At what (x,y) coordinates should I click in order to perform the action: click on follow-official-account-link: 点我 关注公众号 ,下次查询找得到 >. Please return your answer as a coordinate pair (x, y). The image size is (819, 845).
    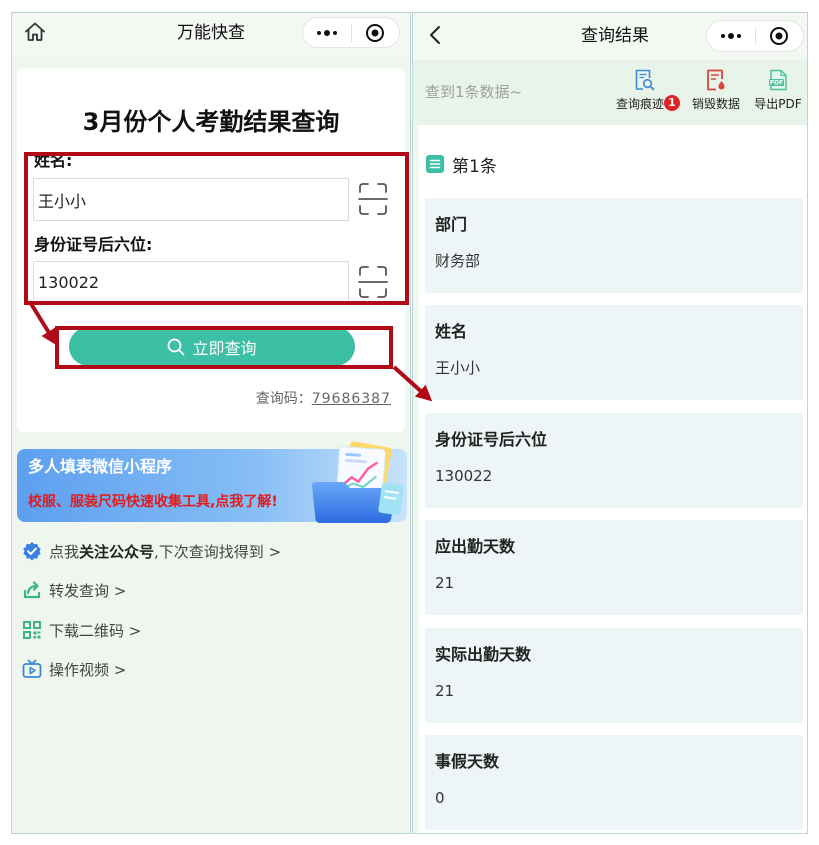
    Looking at the image, I should click on (151, 551).